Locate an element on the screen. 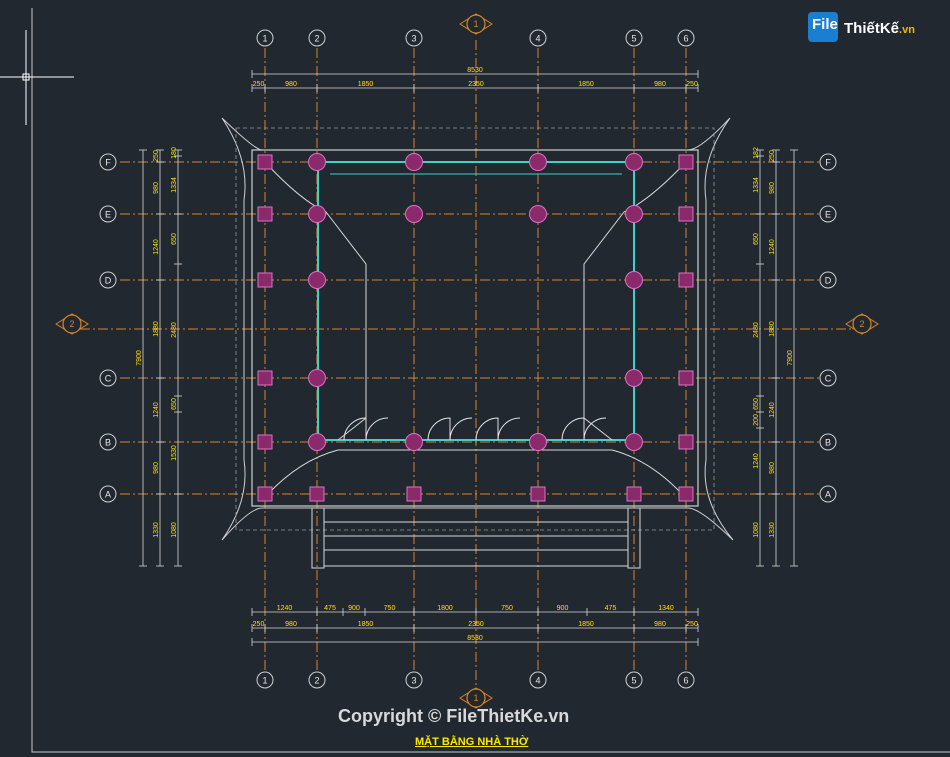  dim-top-overall-value: 8530 is located at coordinates (475, 70).